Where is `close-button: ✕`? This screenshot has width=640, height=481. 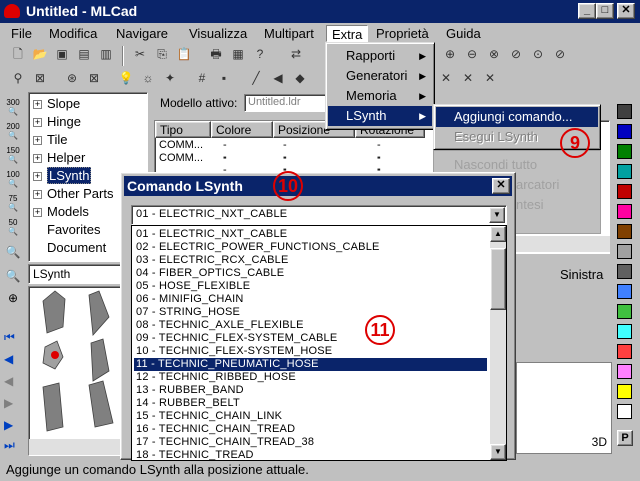
close-button: ✕ is located at coordinates (626, 11).